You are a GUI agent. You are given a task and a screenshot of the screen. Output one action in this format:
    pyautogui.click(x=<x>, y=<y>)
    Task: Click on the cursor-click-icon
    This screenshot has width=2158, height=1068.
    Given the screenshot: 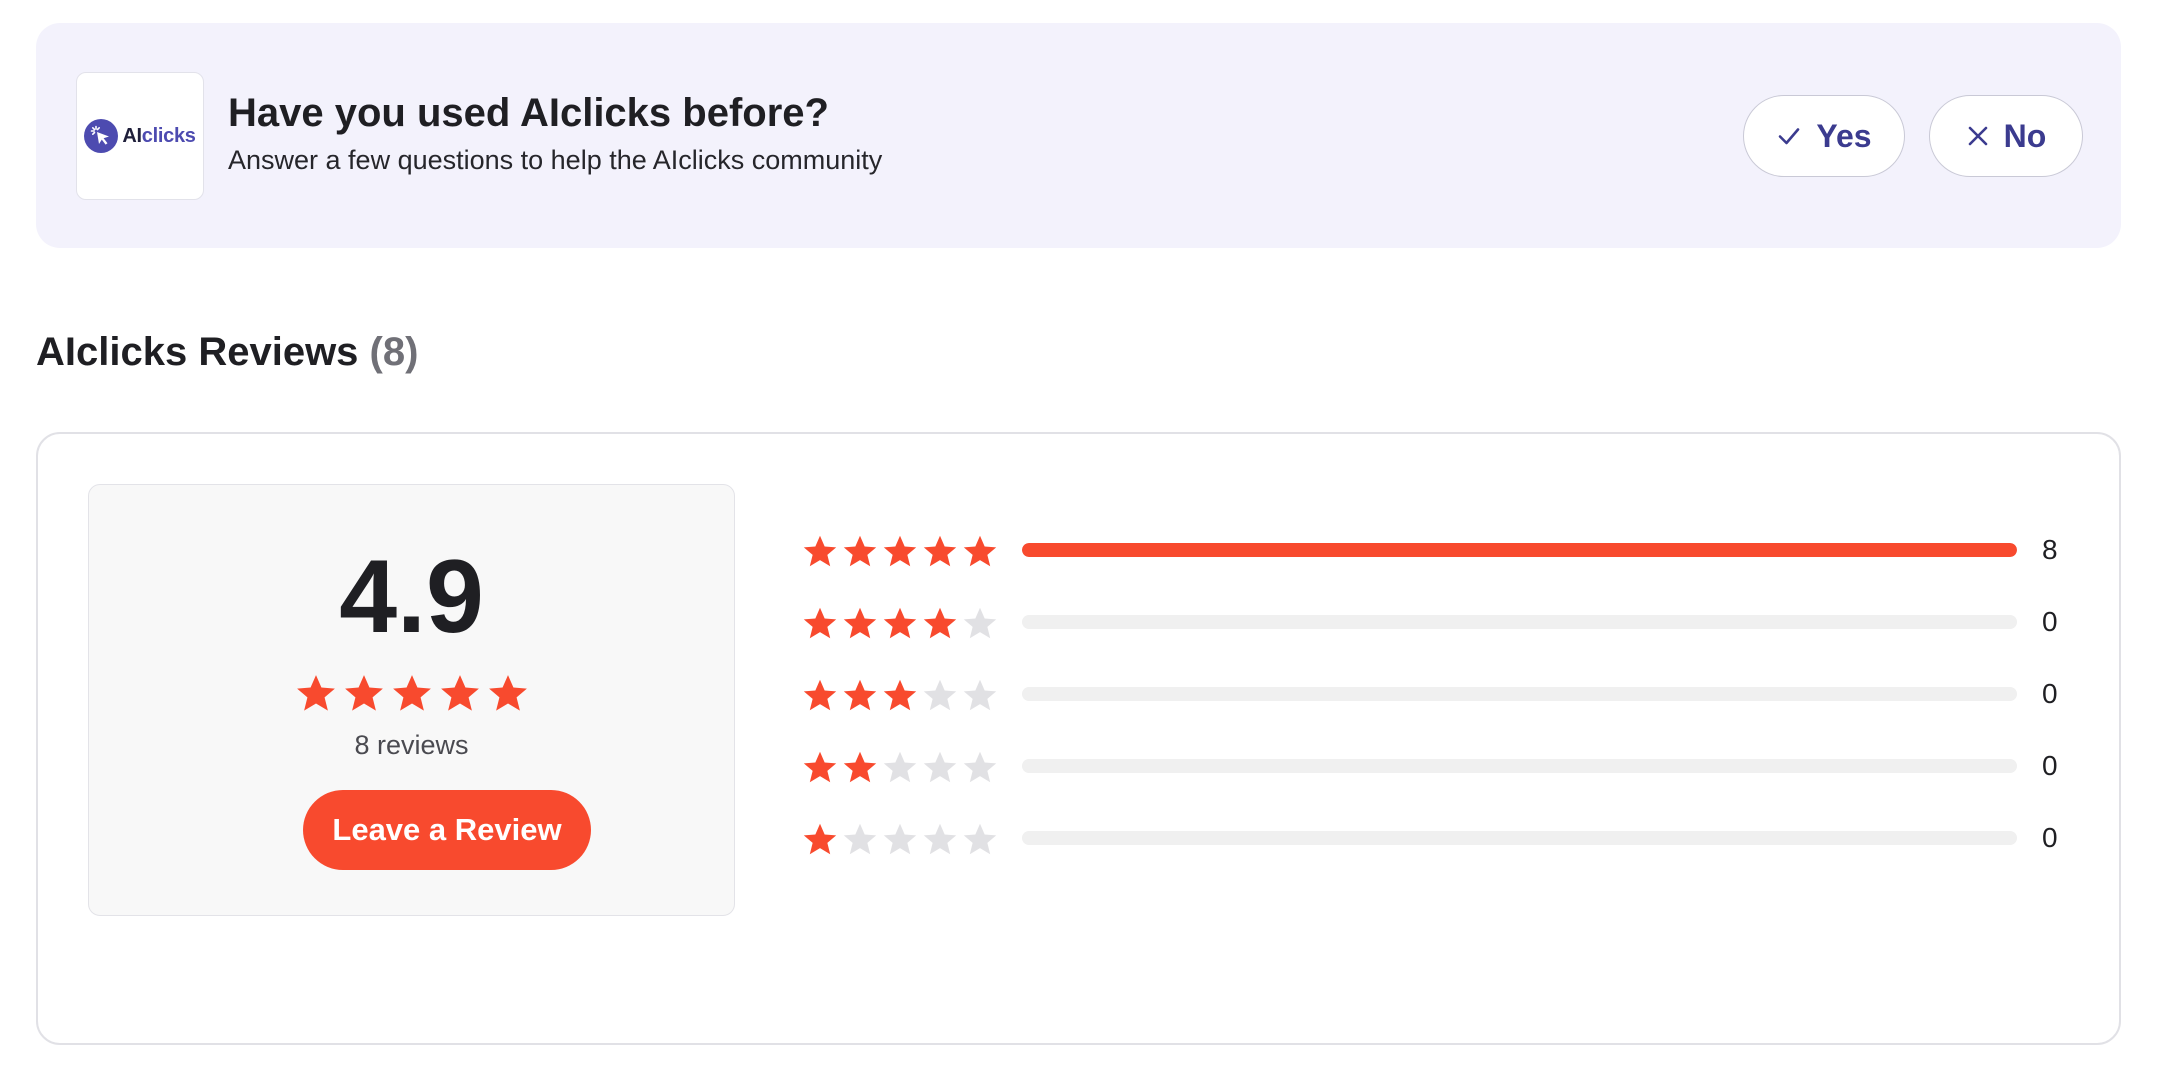 What is the action you would take?
    pyautogui.click(x=101, y=136)
    